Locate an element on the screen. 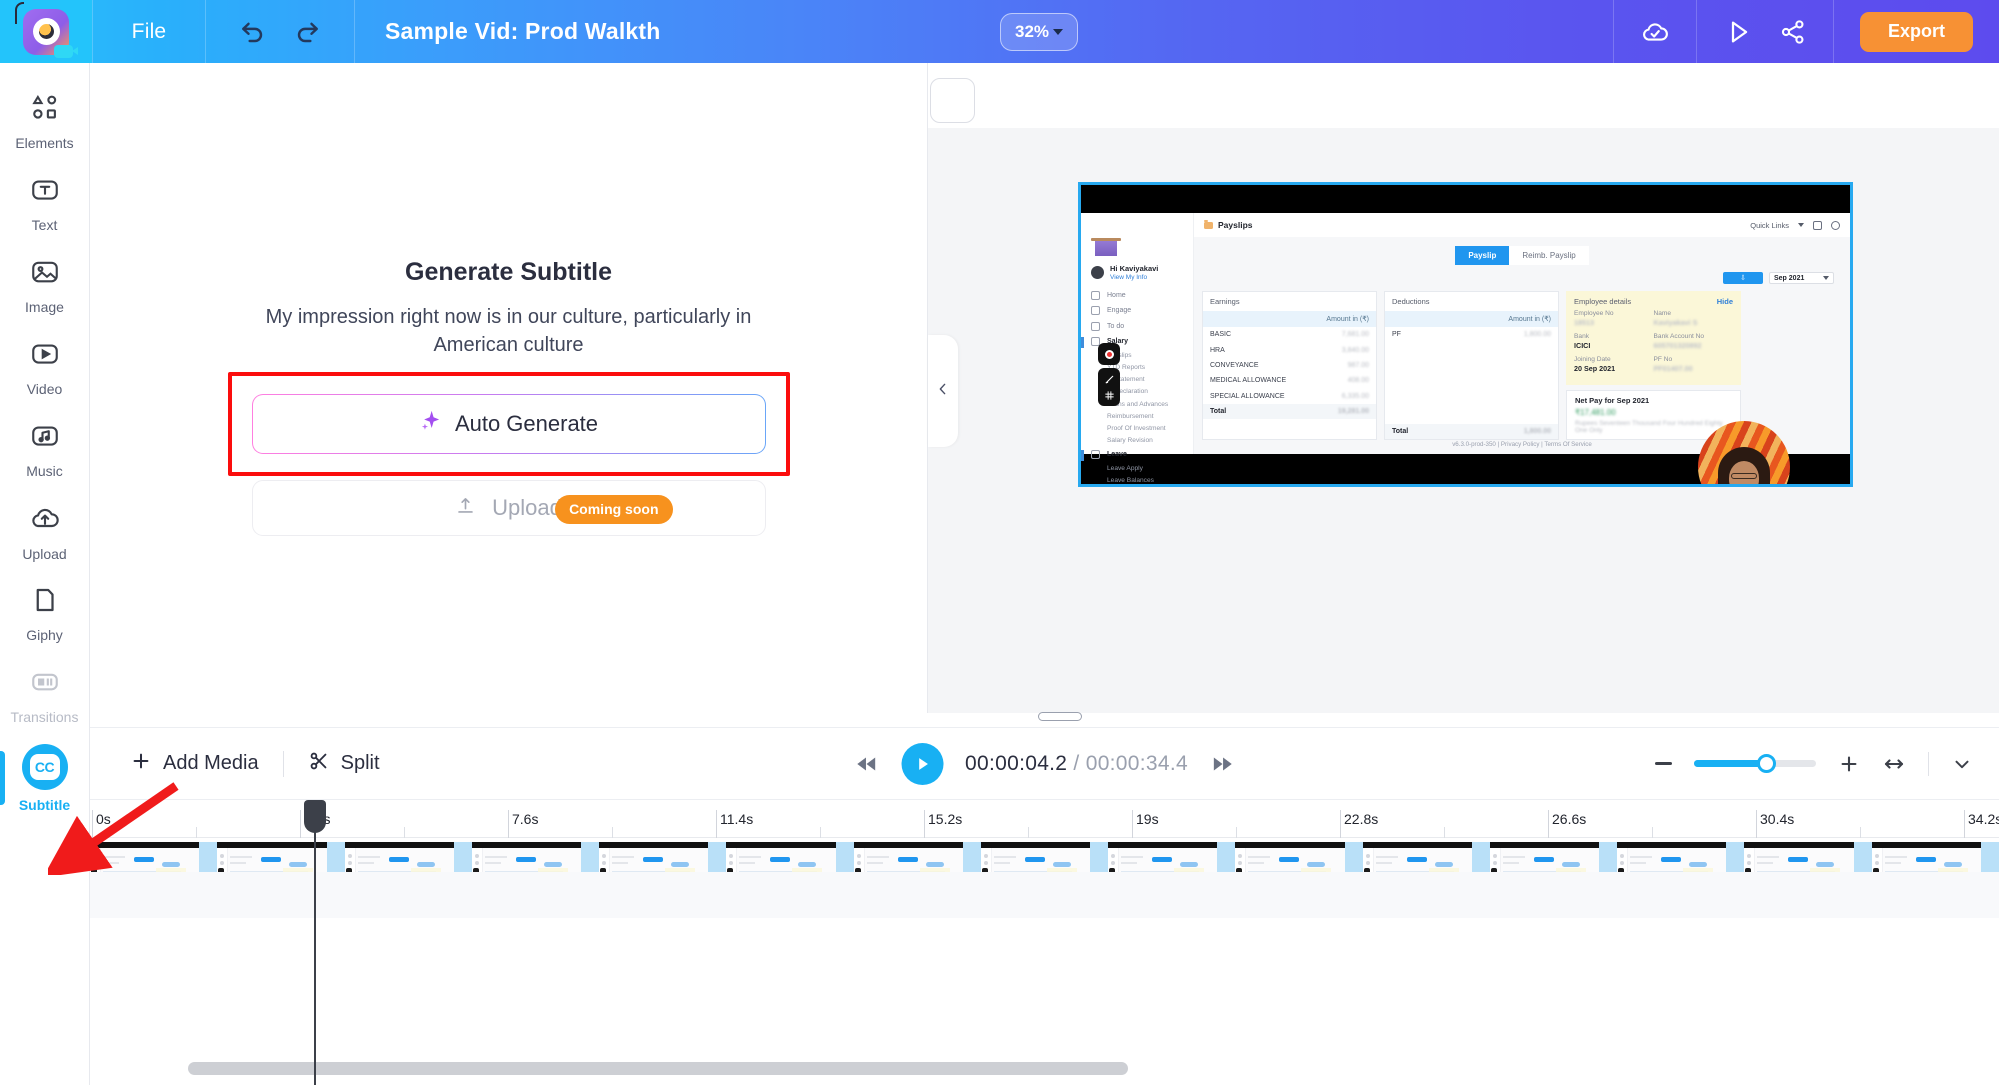 Image resolution: width=1999 pixels, height=1085 pixels. sidebar-item-elements: Elements is located at coordinates (45, 122).